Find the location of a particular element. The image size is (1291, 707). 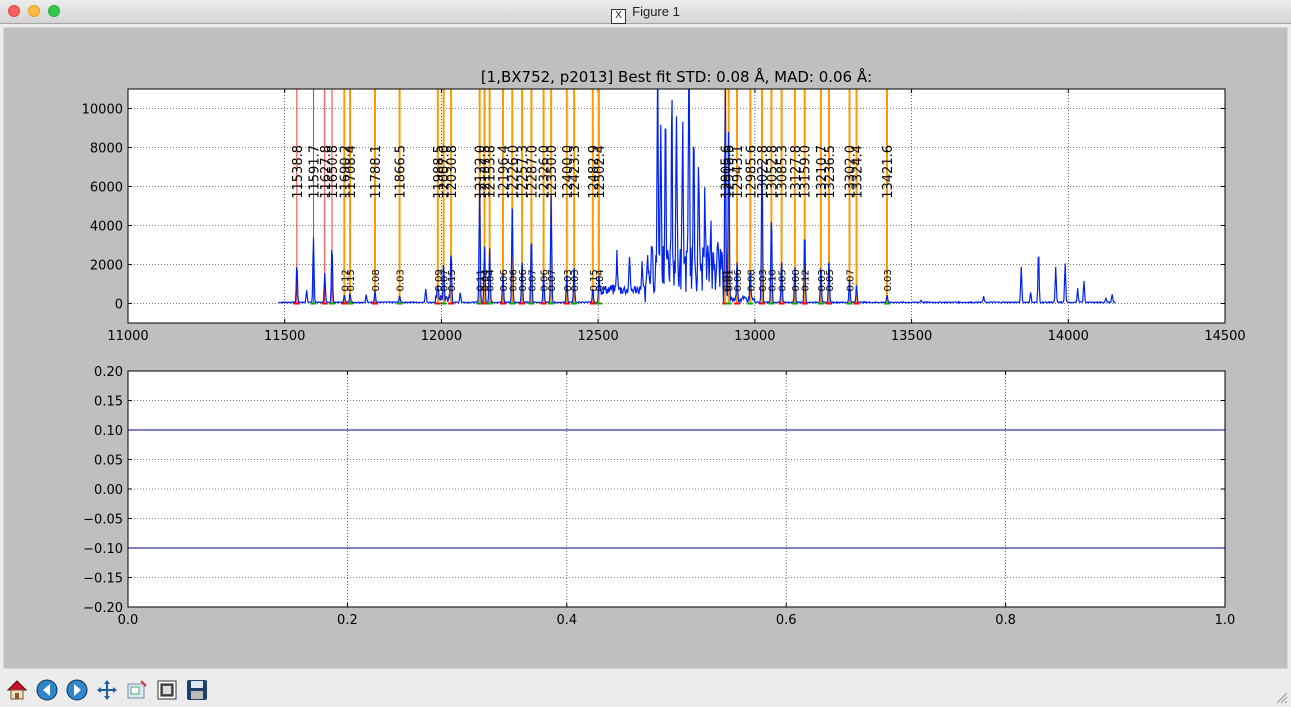

line-wavelength-label: 13159.0 is located at coordinates (806, 172).